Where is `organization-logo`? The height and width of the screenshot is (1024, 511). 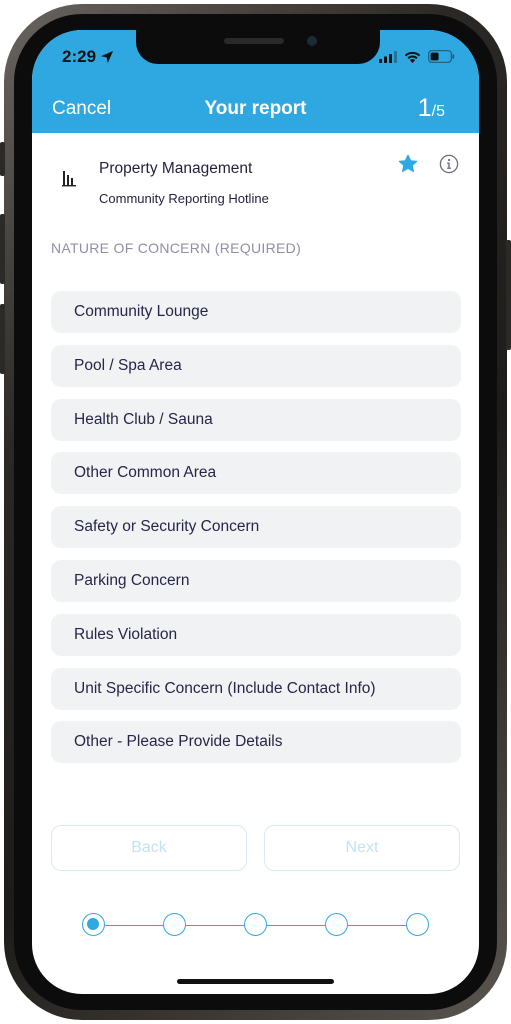 organization-logo is located at coordinates (69, 179).